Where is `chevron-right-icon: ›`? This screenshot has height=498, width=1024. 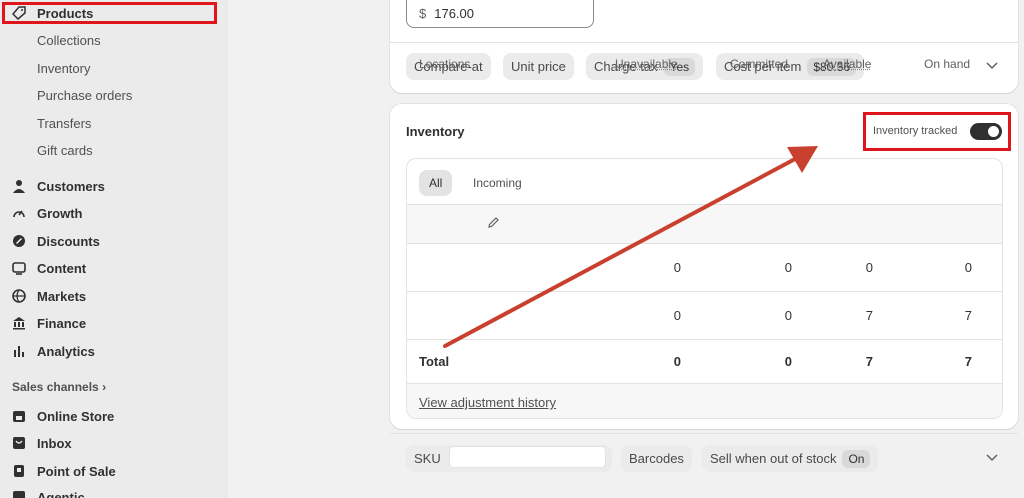 chevron-right-icon: › is located at coordinates (104, 387).